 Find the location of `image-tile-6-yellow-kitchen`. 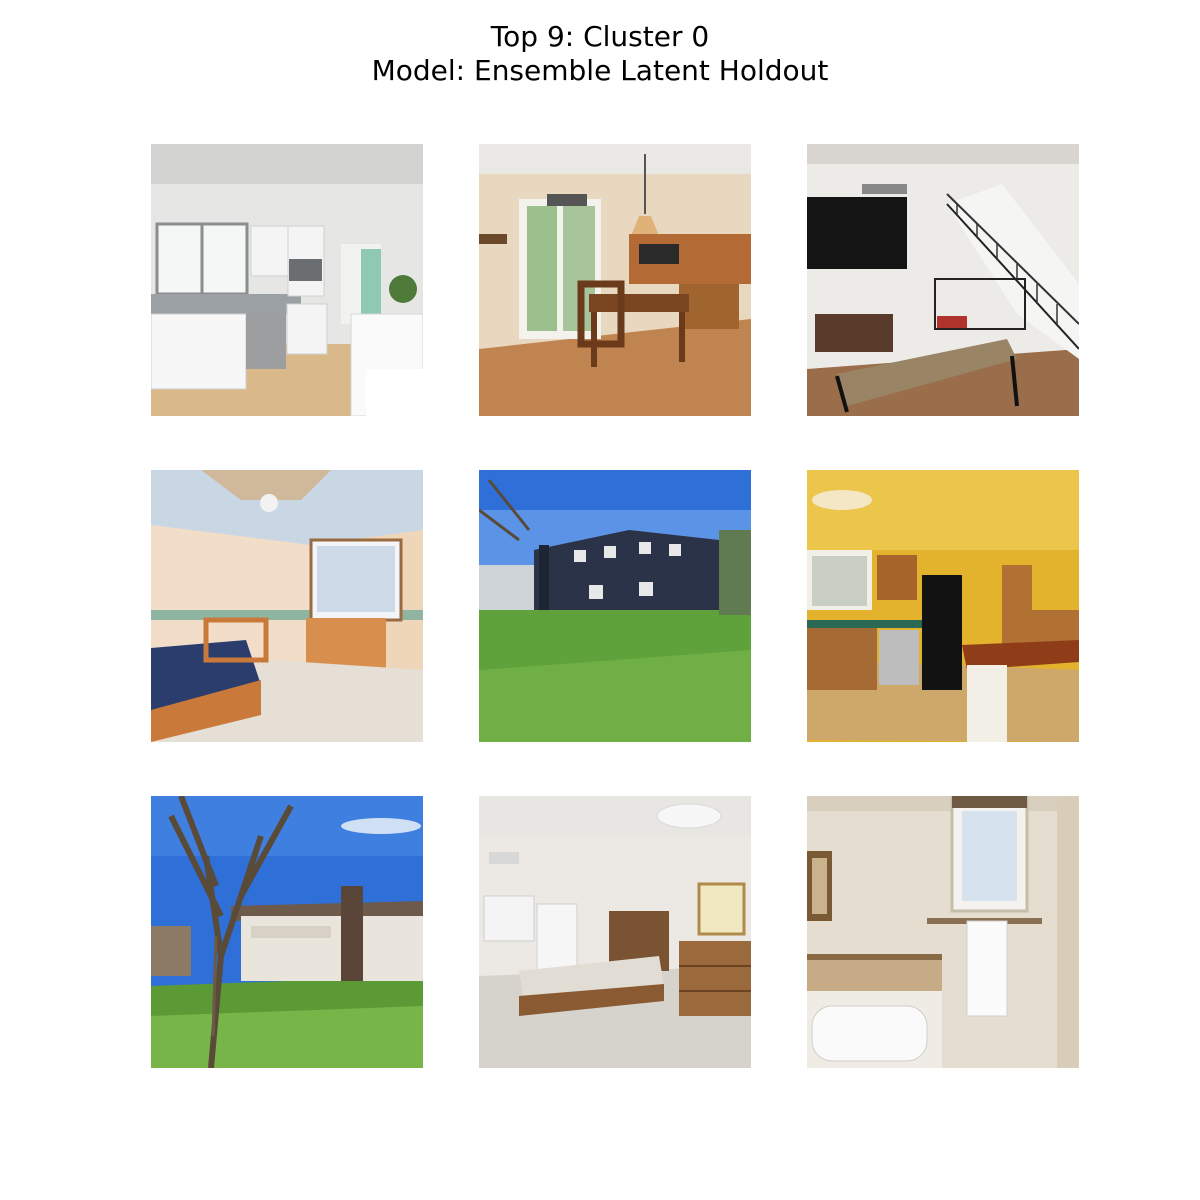

image-tile-6-yellow-kitchen is located at coordinates (943, 606).